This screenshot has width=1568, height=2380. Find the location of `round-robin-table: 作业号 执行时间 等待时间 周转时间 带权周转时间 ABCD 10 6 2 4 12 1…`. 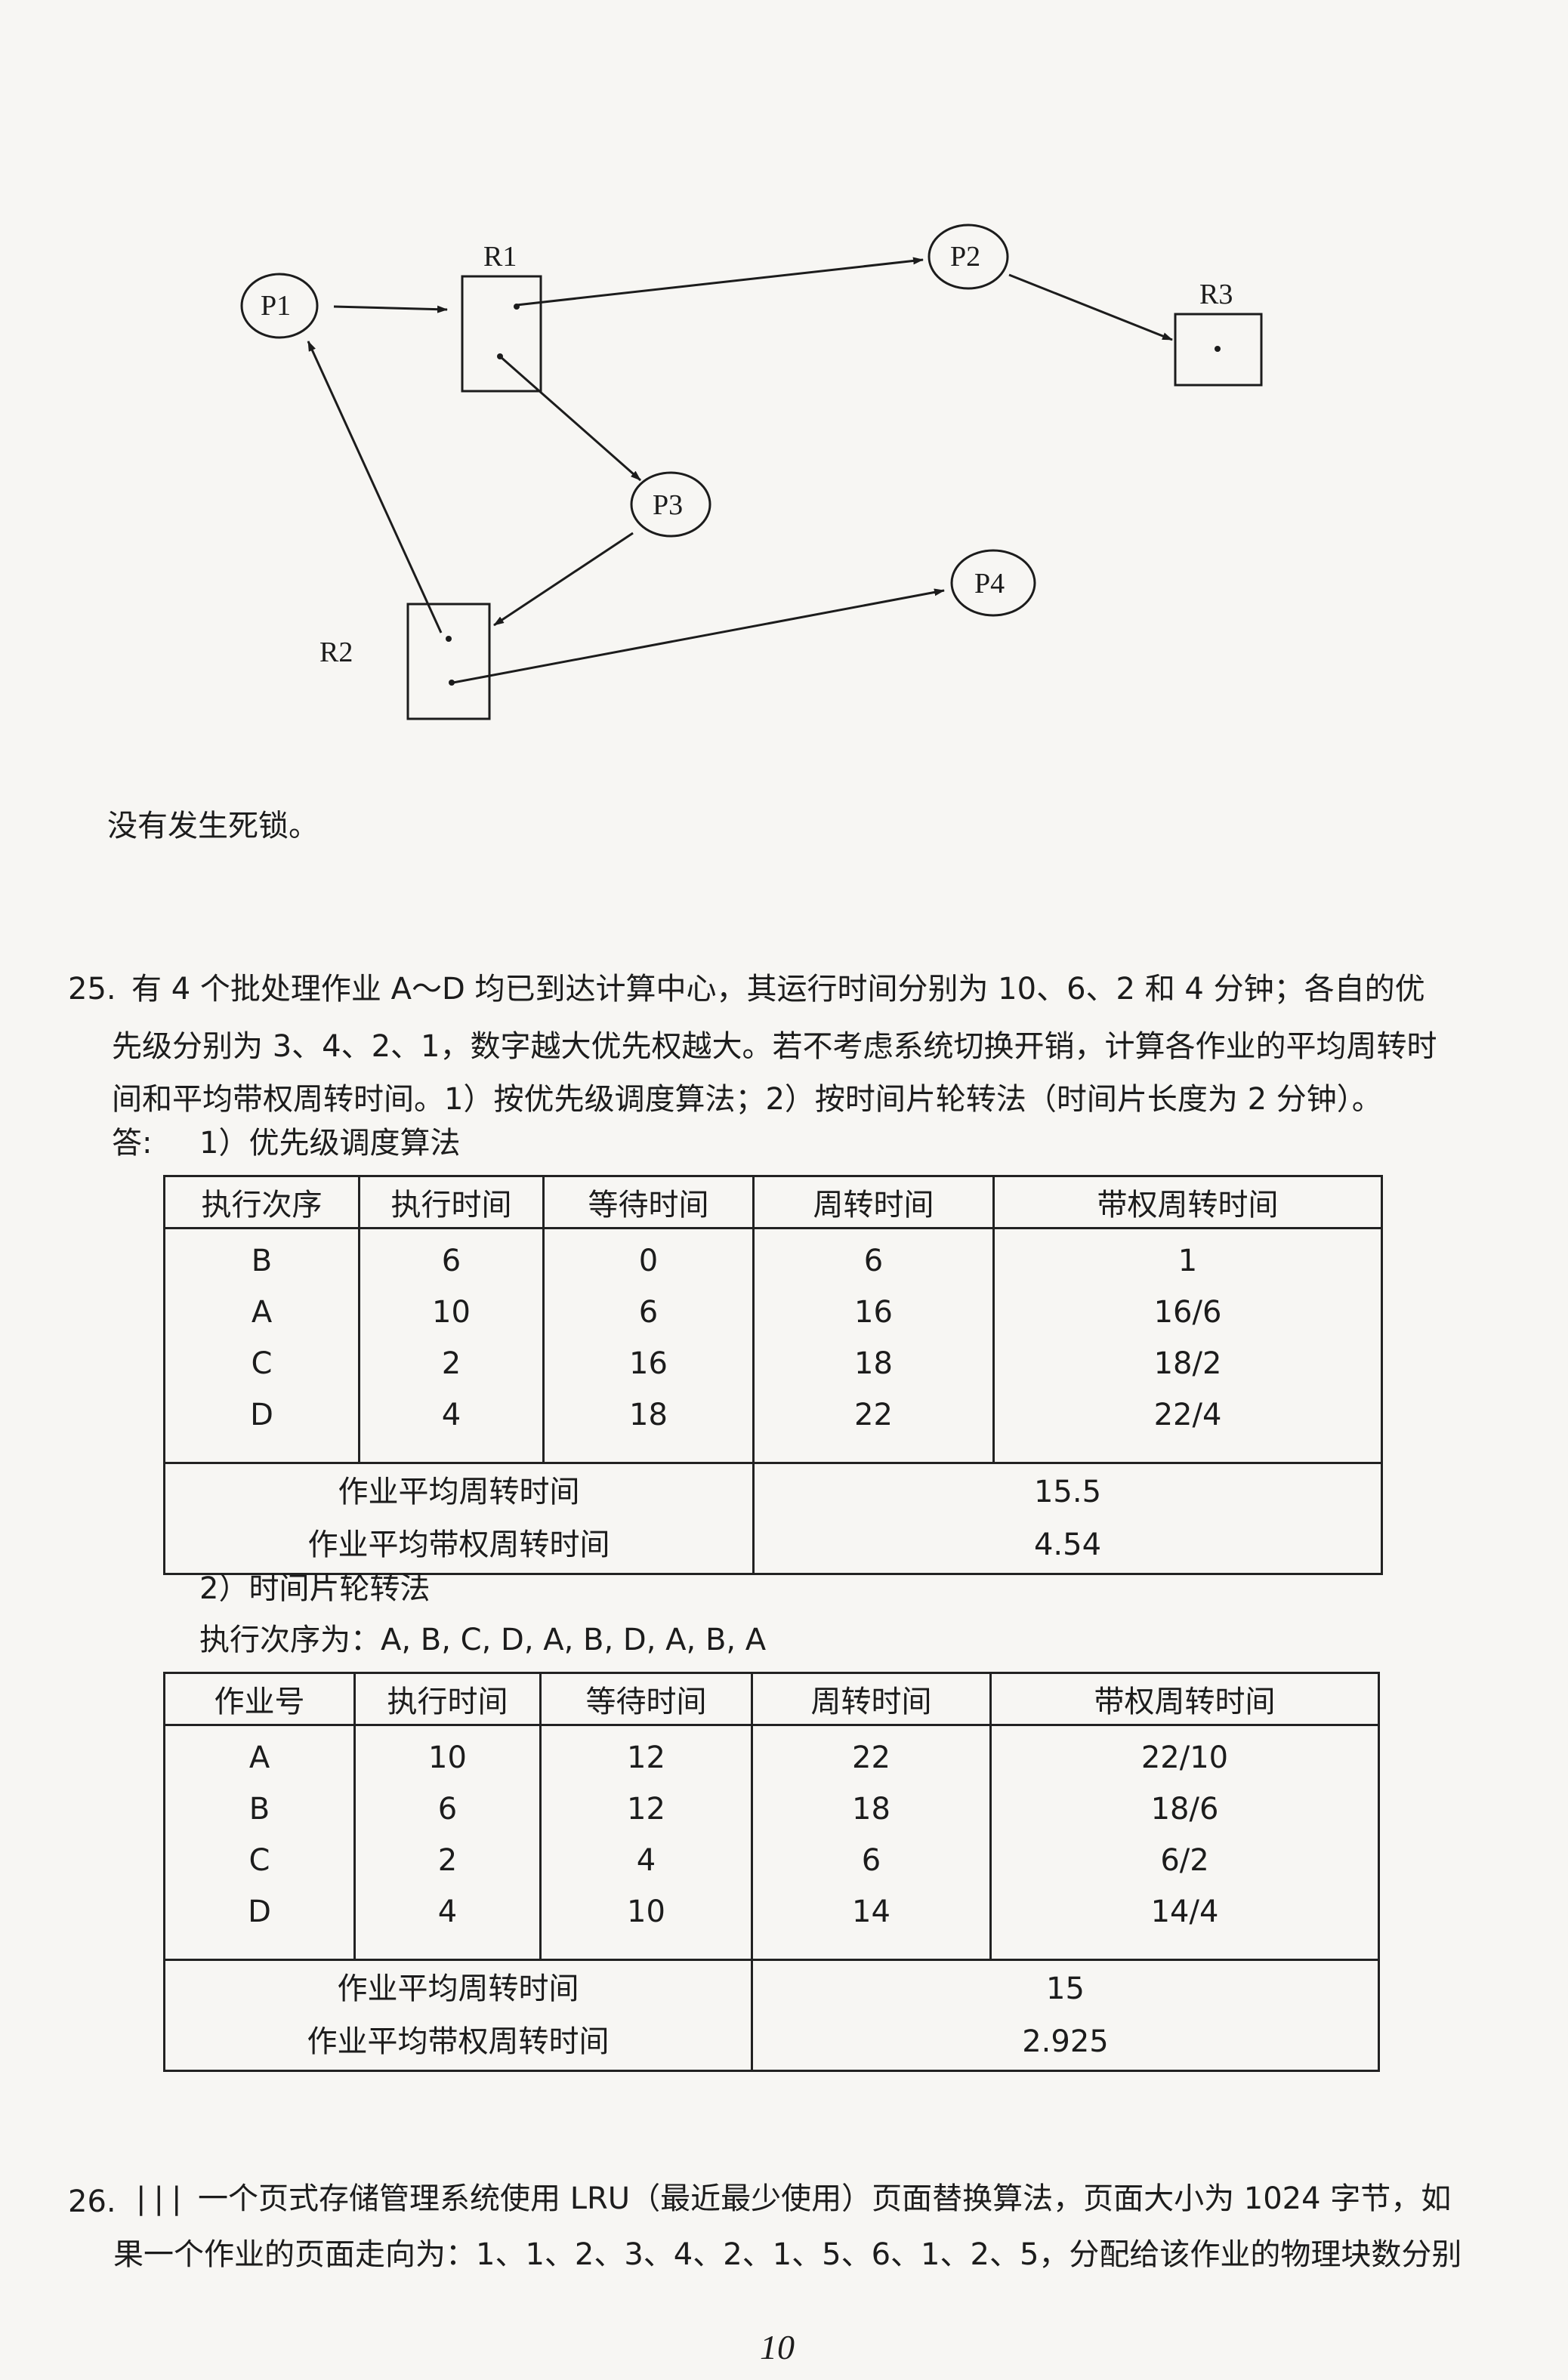

round-robin-table: 作业号 执行时间 等待时间 周转时间 带权周转时间 ABCD 10 6 2 4 12 1… is located at coordinates (771, 1872).